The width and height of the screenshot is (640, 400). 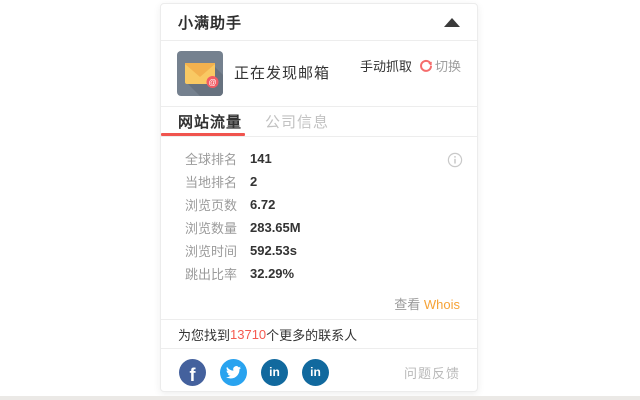 I want to click on stat-label: 当地排名, so click(x=211, y=182).